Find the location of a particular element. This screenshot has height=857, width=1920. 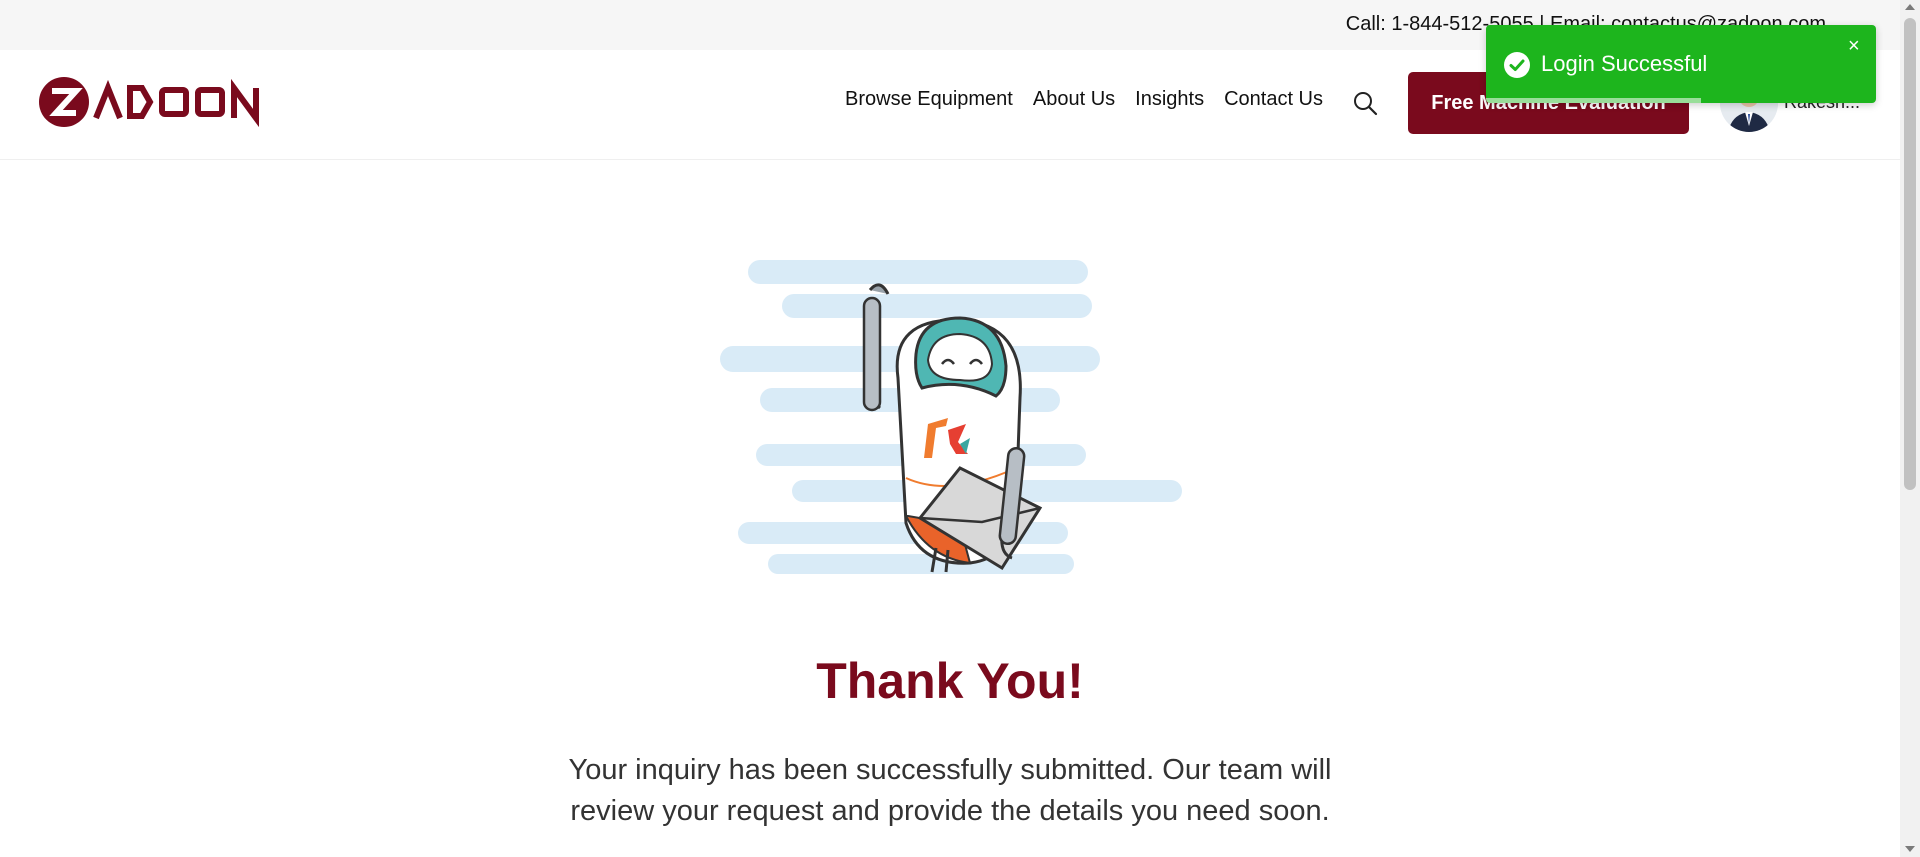

search-icon is located at coordinates (1365, 103).